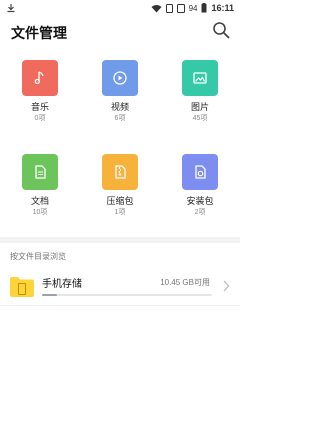  What do you see at coordinates (127, 295) in the screenshot?
I see `storage-usage-bar` at bounding box center [127, 295].